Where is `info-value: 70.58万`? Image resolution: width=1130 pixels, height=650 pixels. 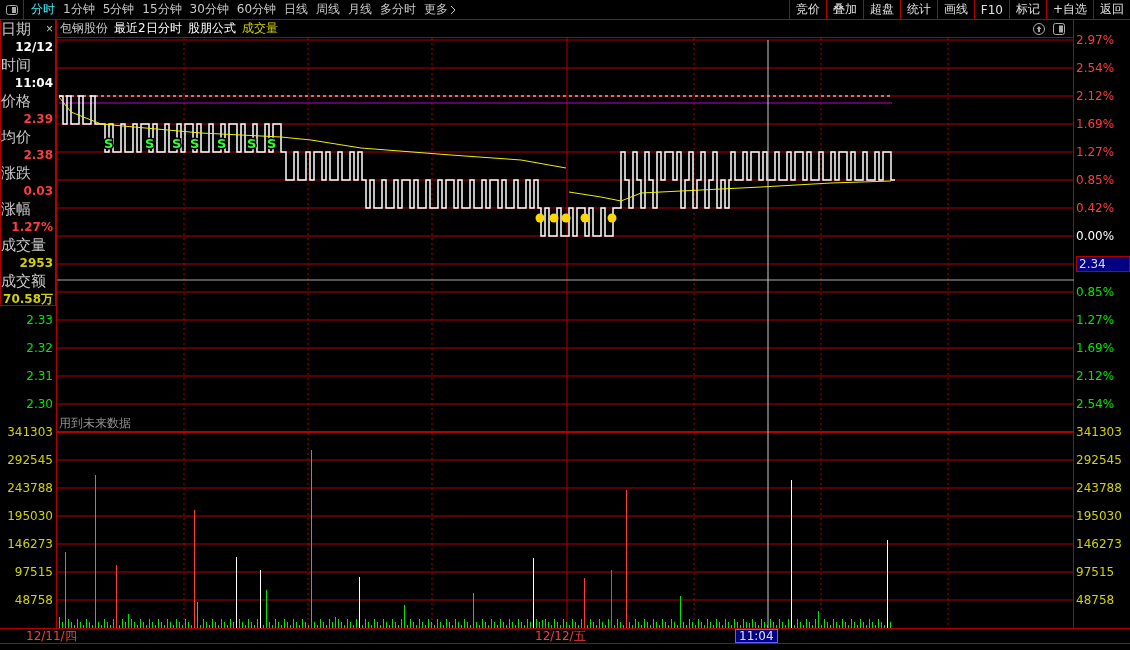 info-value: 70.58万 is located at coordinates (28, 299).